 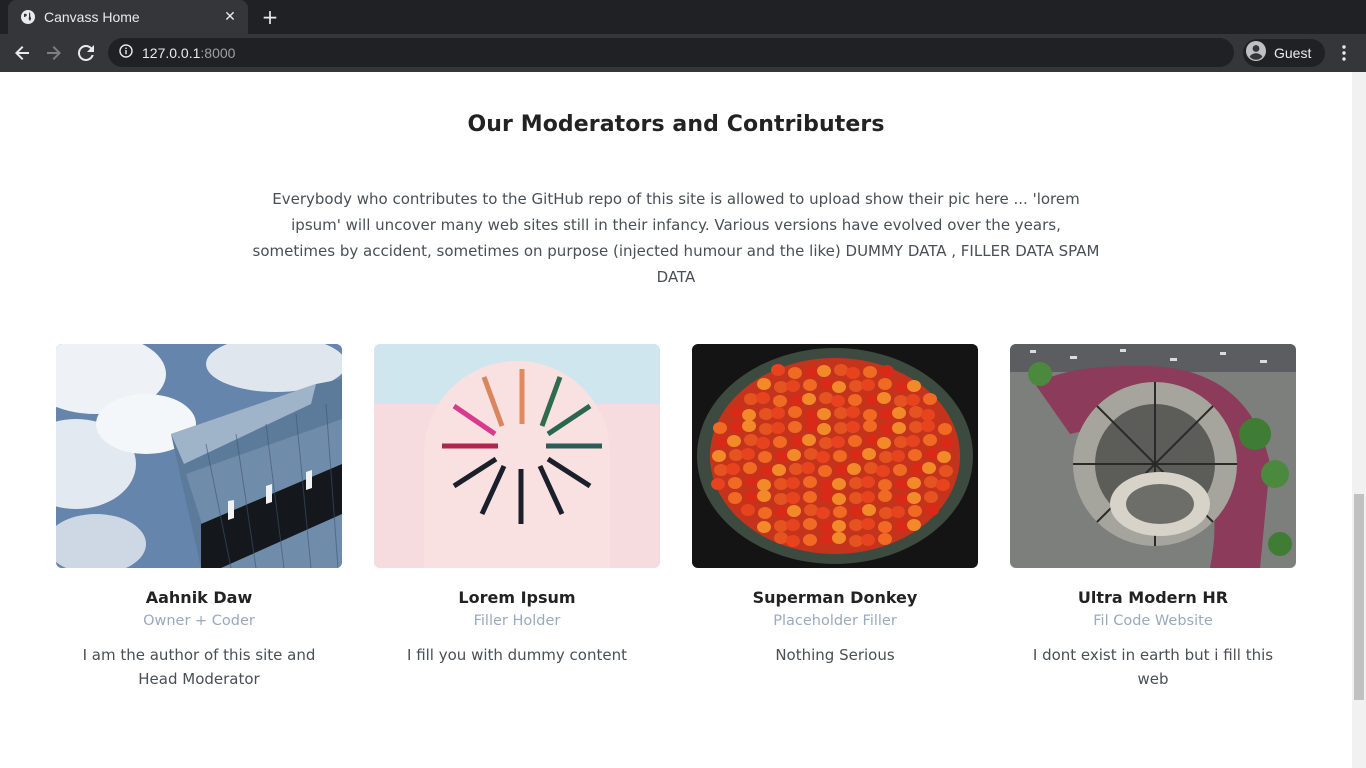 What do you see at coordinates (199, 456) in the screenshot?
I see `skyscraper-clouds-photo` at bounding box center [199, 456].